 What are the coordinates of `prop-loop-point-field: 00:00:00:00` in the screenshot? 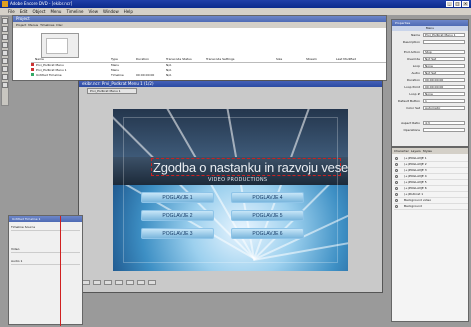 It's located at (444, 87).